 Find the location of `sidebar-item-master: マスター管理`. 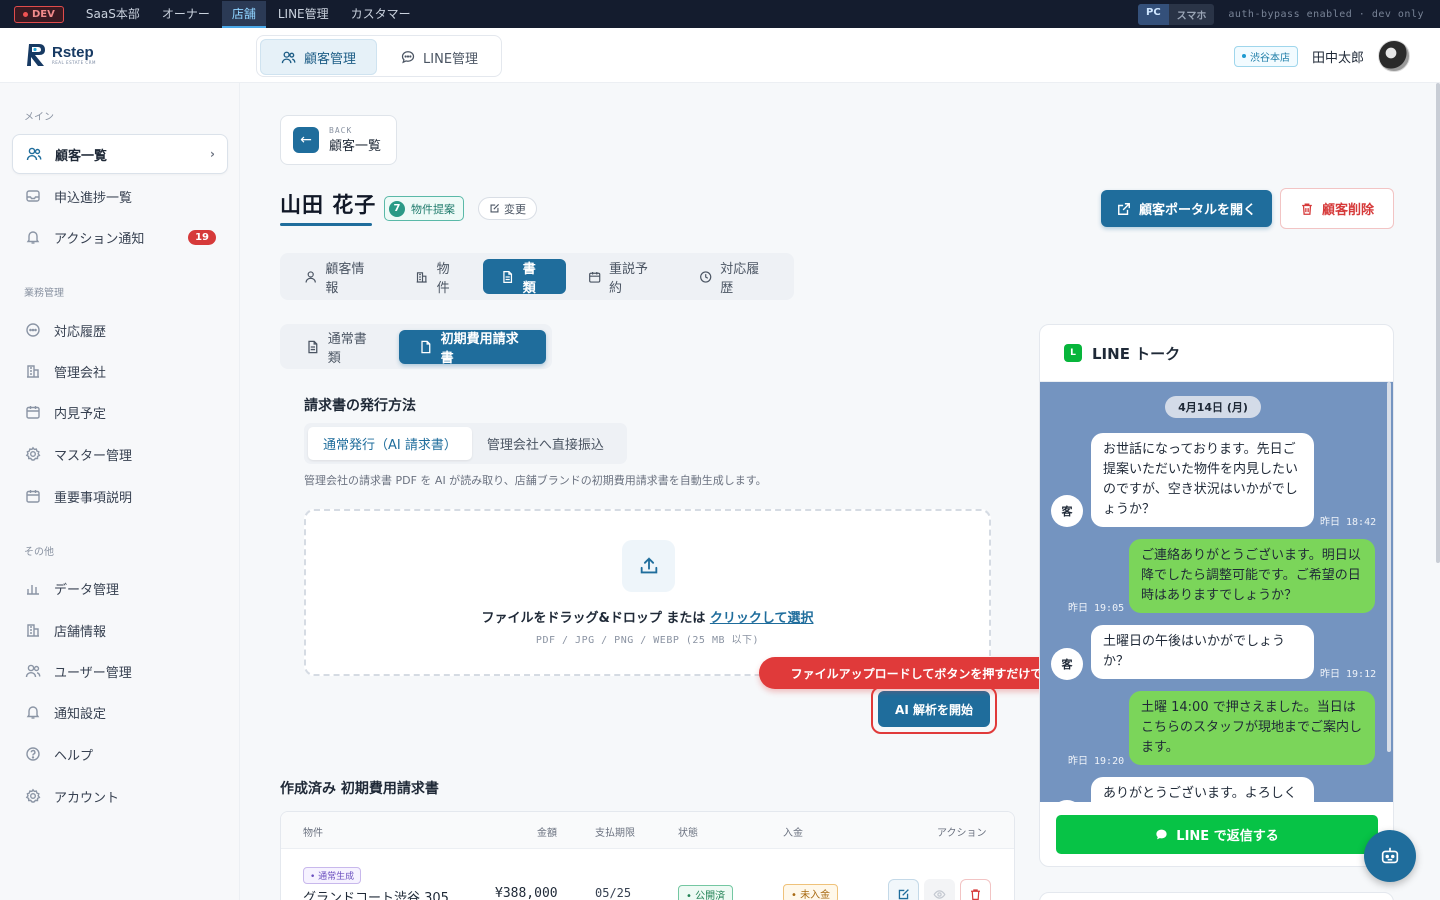

sidebar-item-master: マスター管理 is located at coordinates (120, 454).